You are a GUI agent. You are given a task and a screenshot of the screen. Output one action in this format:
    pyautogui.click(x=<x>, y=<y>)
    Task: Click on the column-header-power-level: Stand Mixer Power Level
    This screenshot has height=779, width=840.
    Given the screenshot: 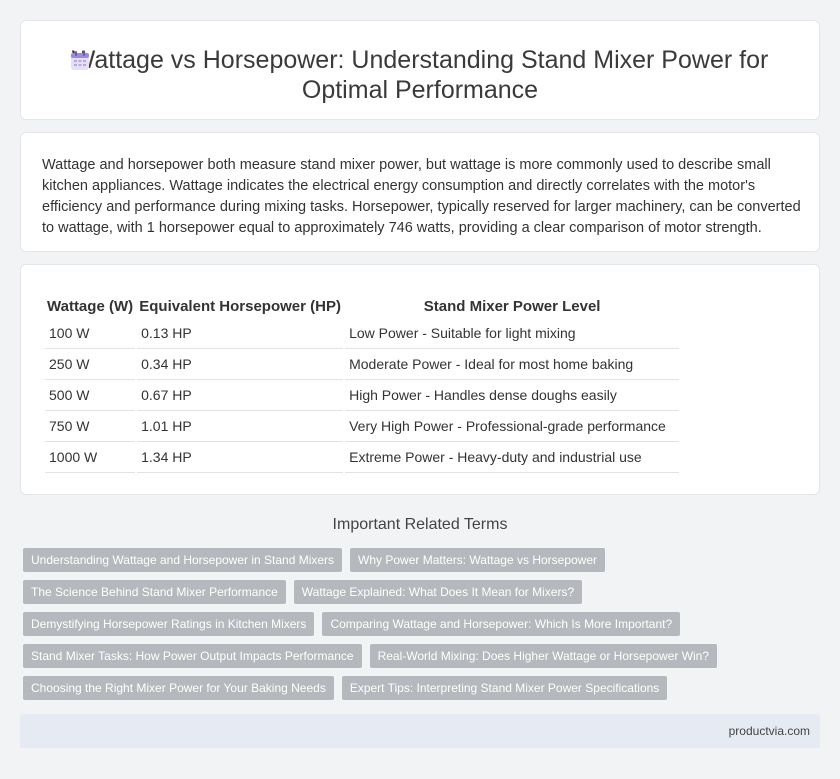 What is the action you would take?
    pyautogui.click(x=512, y=306)
    